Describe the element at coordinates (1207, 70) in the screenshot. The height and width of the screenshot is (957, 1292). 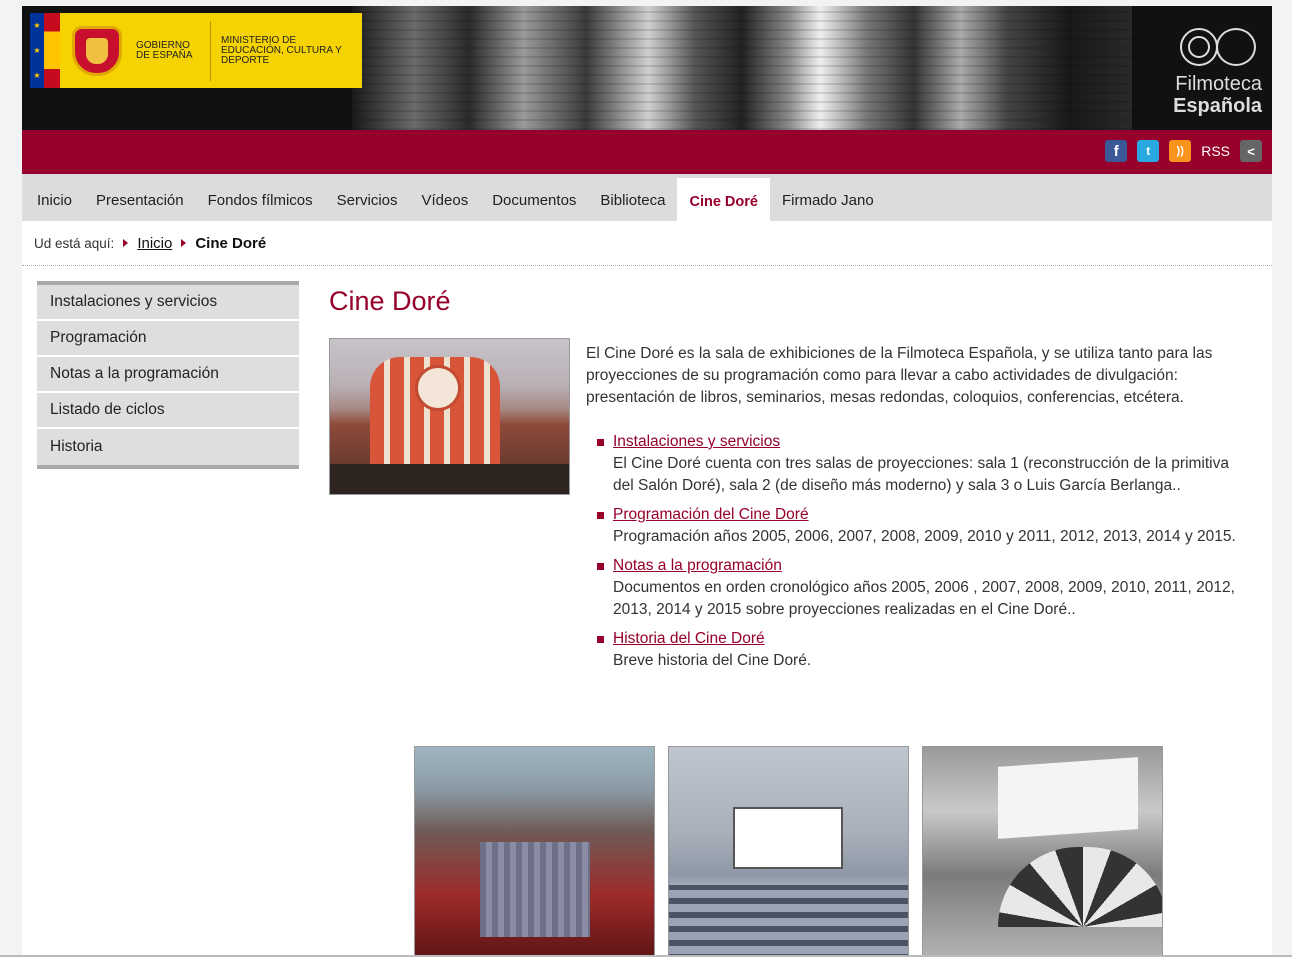
I see `filmoteca-logo: Filmoteca Española` at that location.